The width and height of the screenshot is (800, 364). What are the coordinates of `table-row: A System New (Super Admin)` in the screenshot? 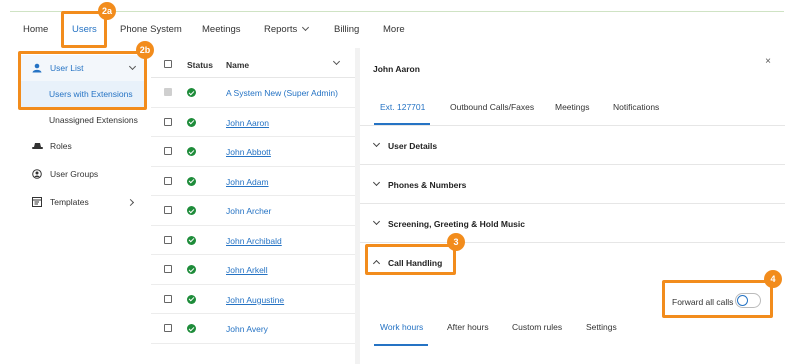 It's located at (253, 93).